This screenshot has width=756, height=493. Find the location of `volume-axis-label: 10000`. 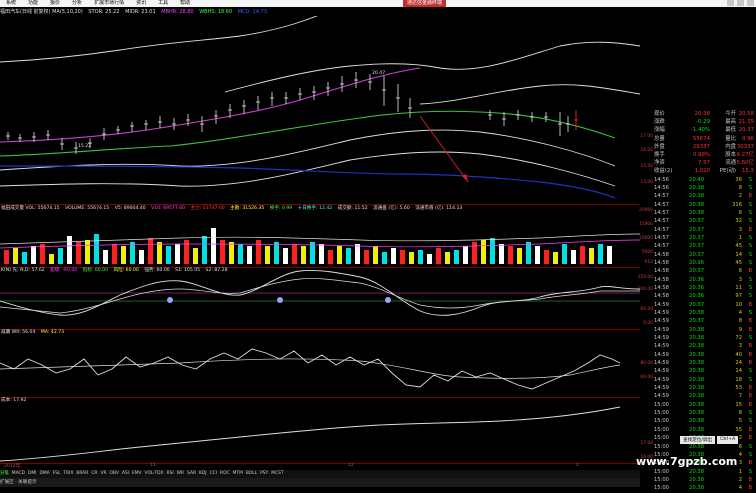

volume-axis-label: 10000 is located at coordinates (646, 238).